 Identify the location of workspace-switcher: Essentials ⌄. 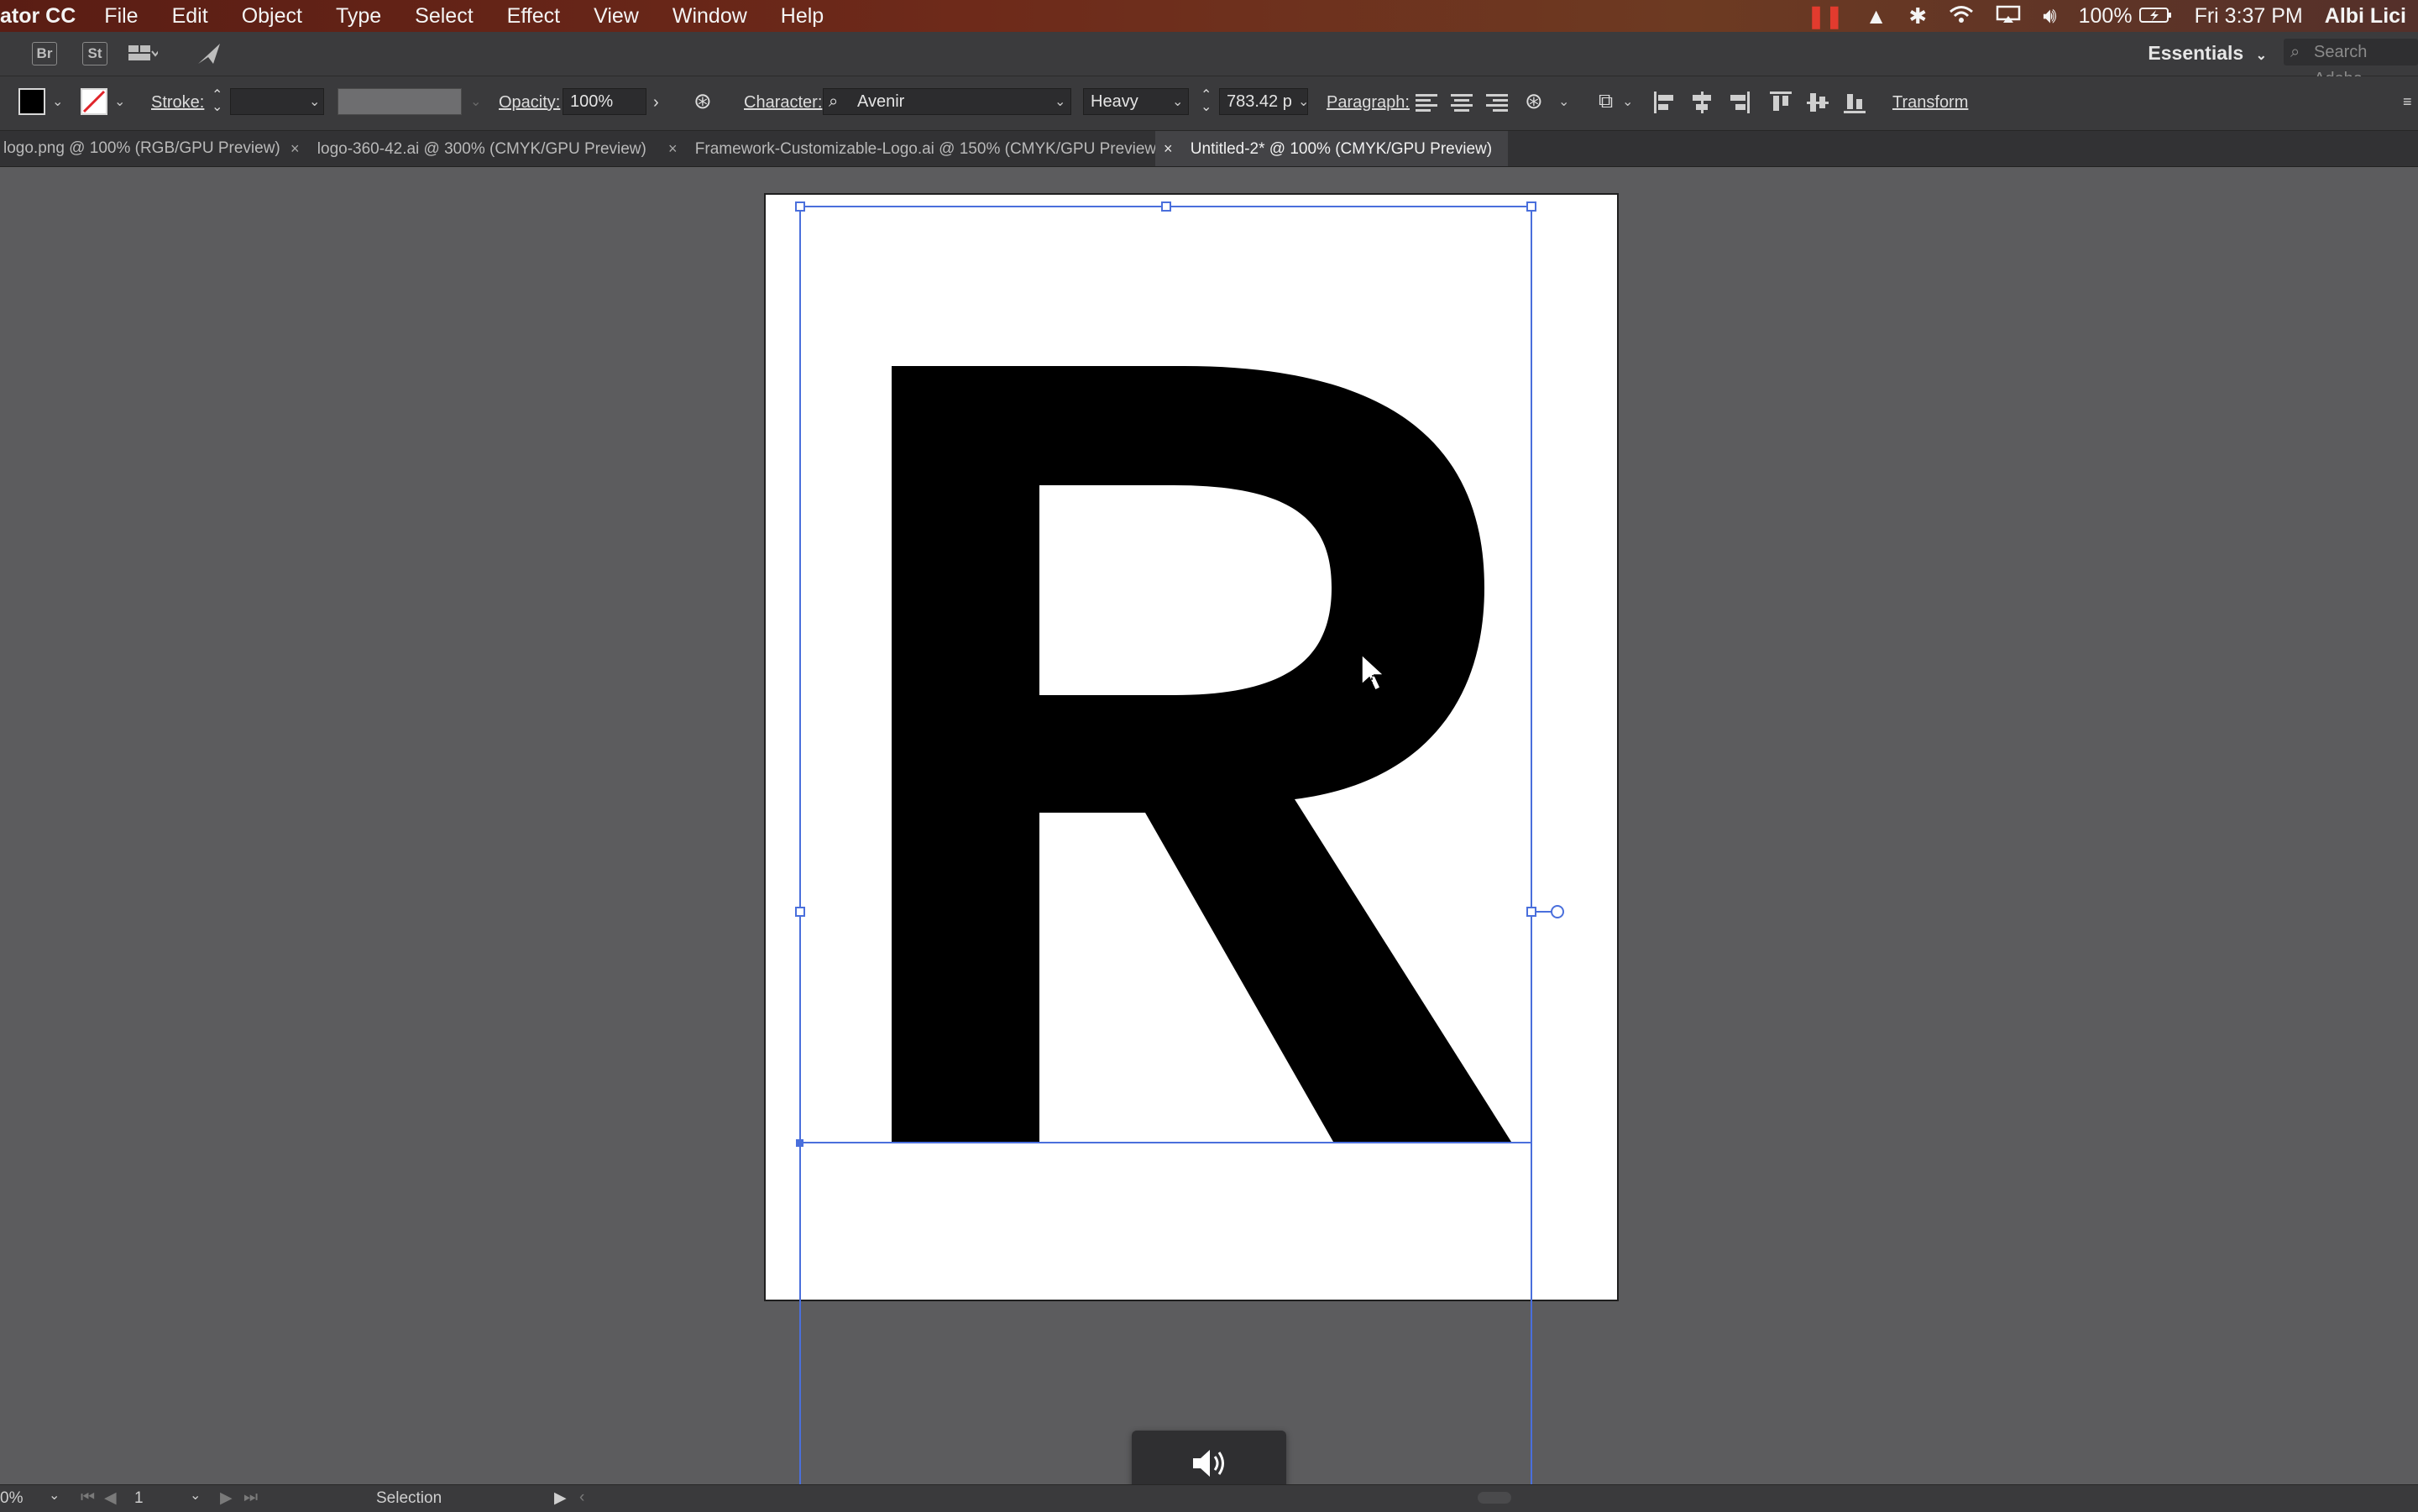
(2207, 53).